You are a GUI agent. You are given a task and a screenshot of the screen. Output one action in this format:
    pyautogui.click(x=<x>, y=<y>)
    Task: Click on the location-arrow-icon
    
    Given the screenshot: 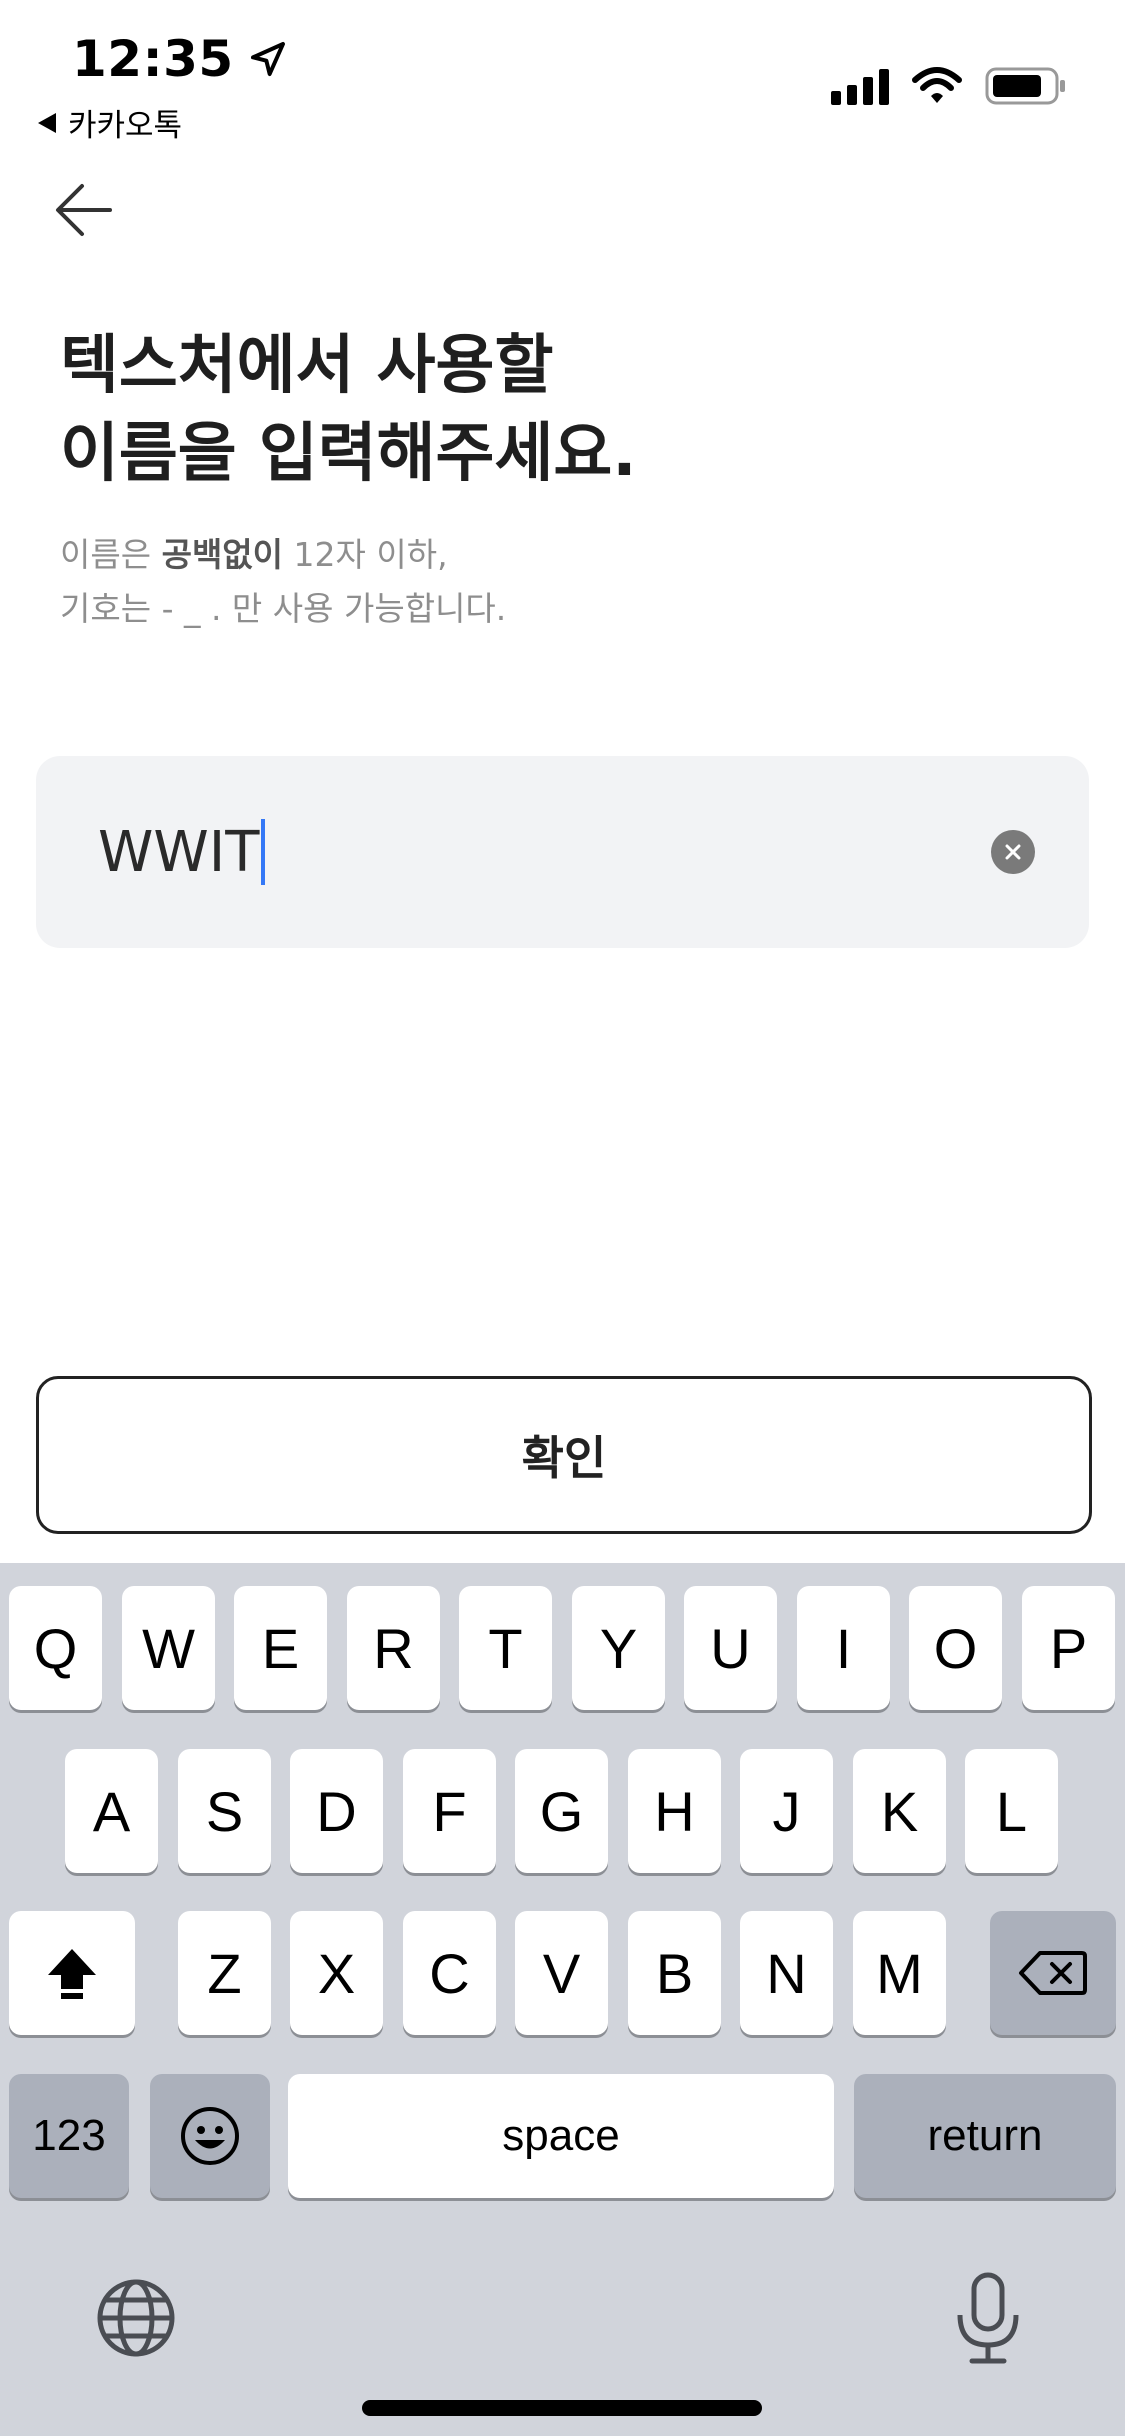 What is the action you would take?
    pyautogui.click(x=267, y=59)
    